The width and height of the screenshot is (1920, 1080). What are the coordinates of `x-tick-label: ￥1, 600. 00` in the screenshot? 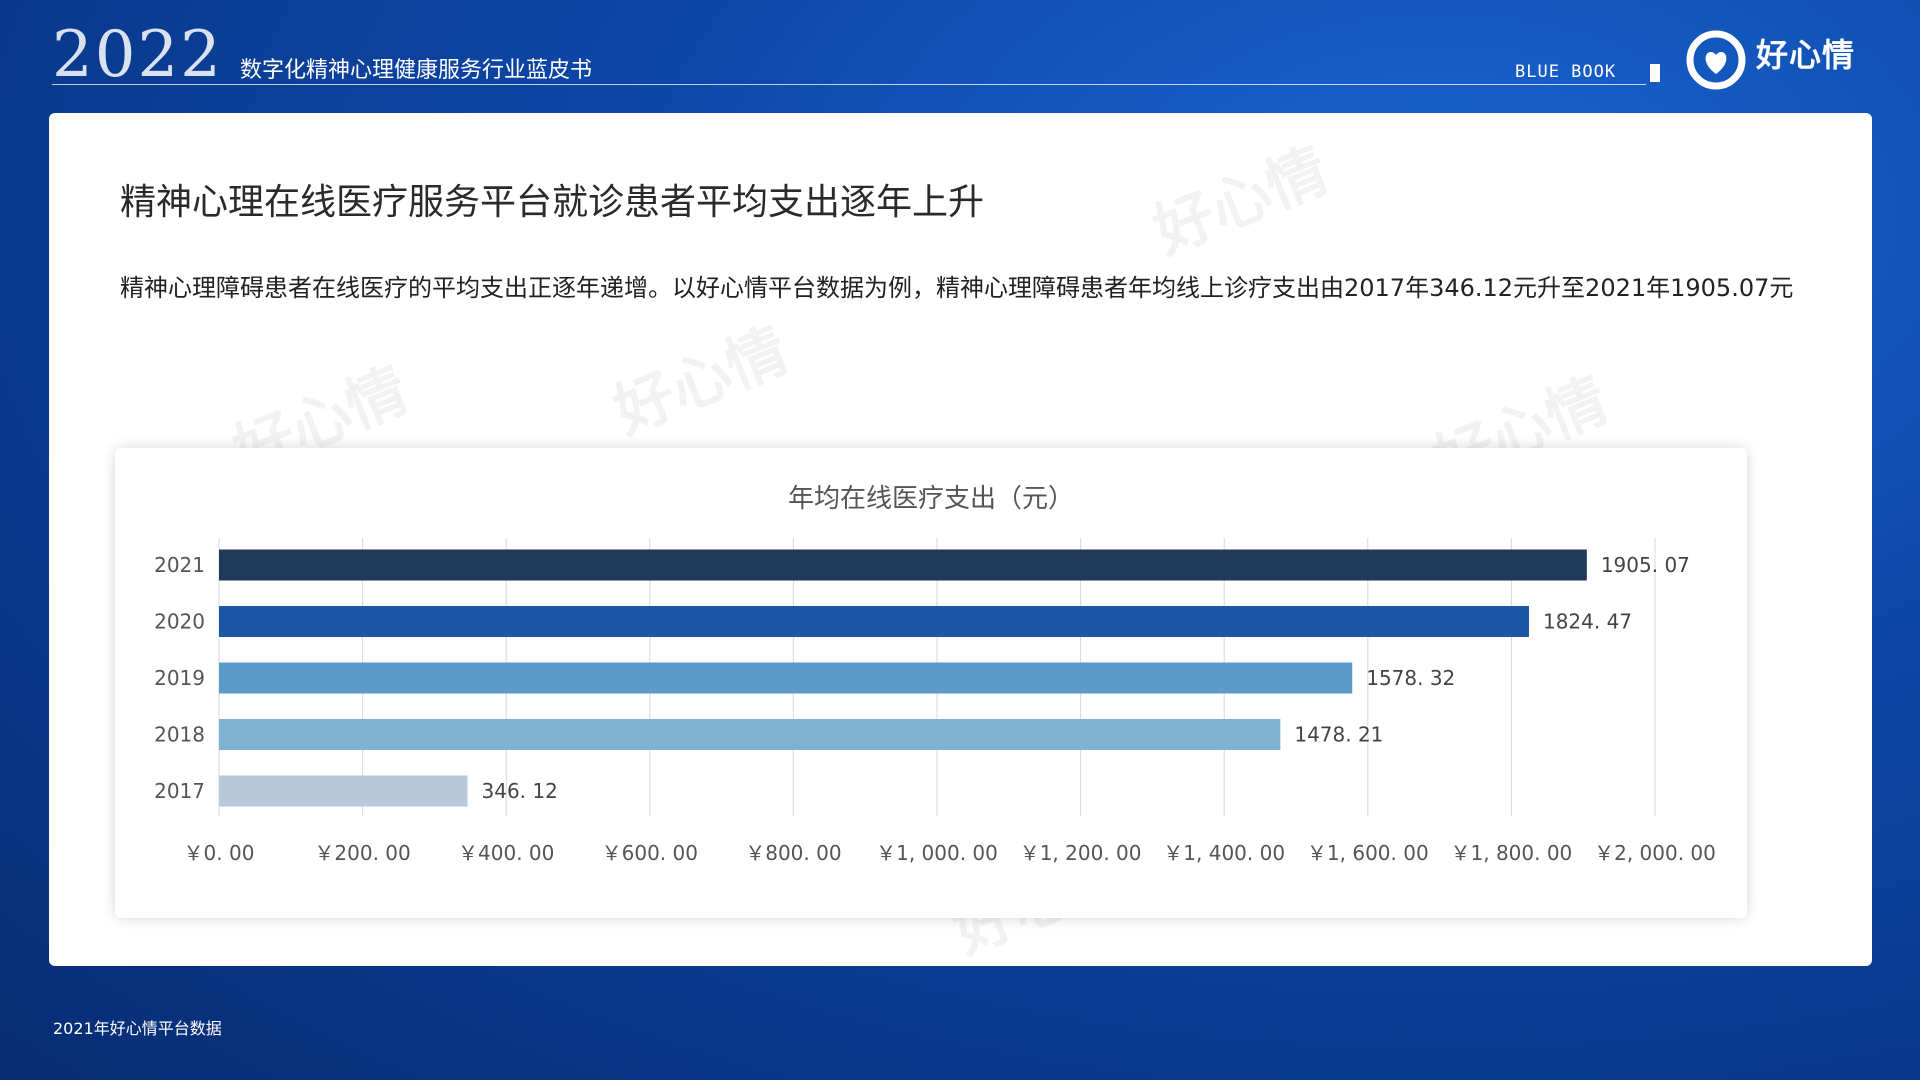 It's located at (1368, 853).